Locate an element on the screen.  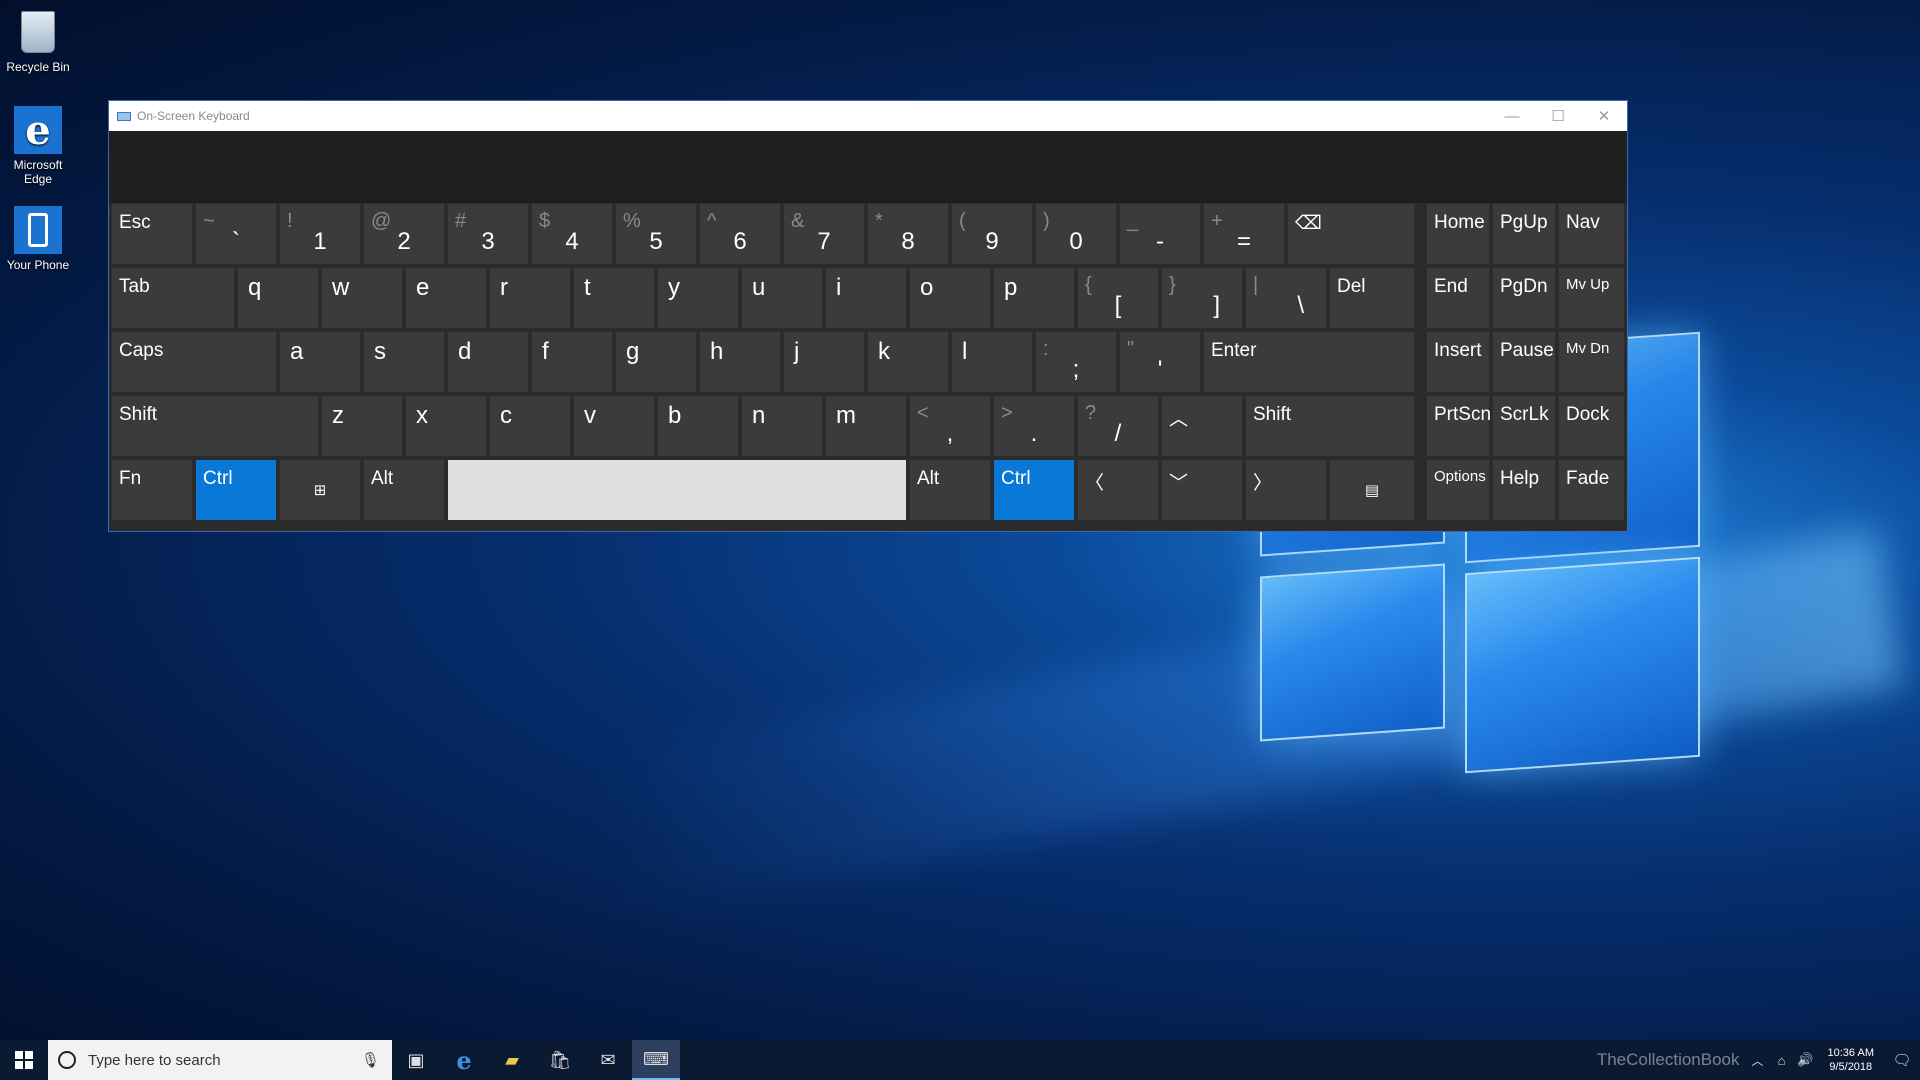
key-z: z is located at coordinates (362, 426).